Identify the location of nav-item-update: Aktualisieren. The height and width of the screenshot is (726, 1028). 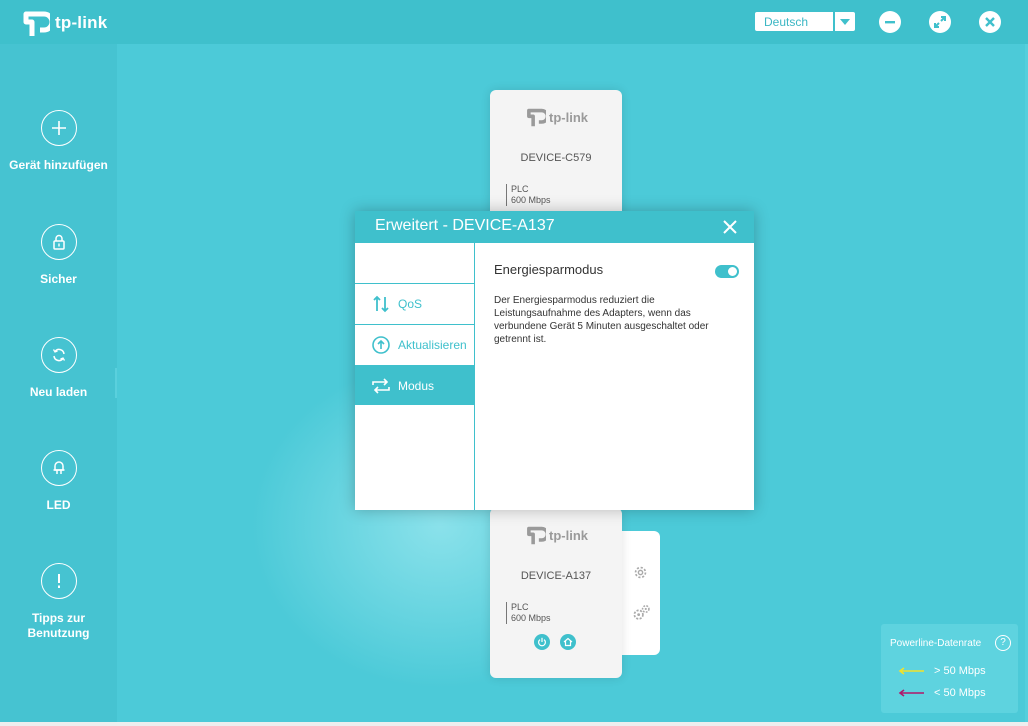
(414, 344).